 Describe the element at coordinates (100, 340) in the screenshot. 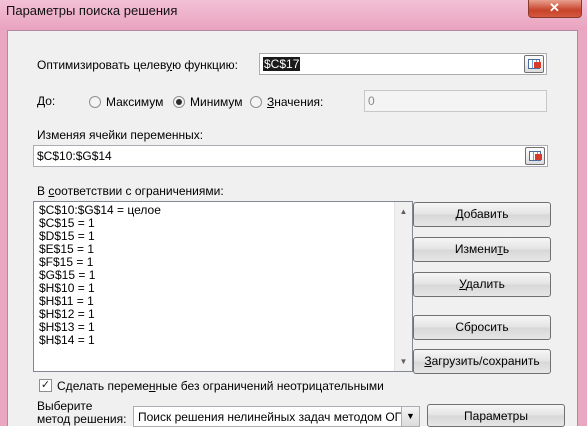

I see `constraint-item: $H$14 = 1` at that location.